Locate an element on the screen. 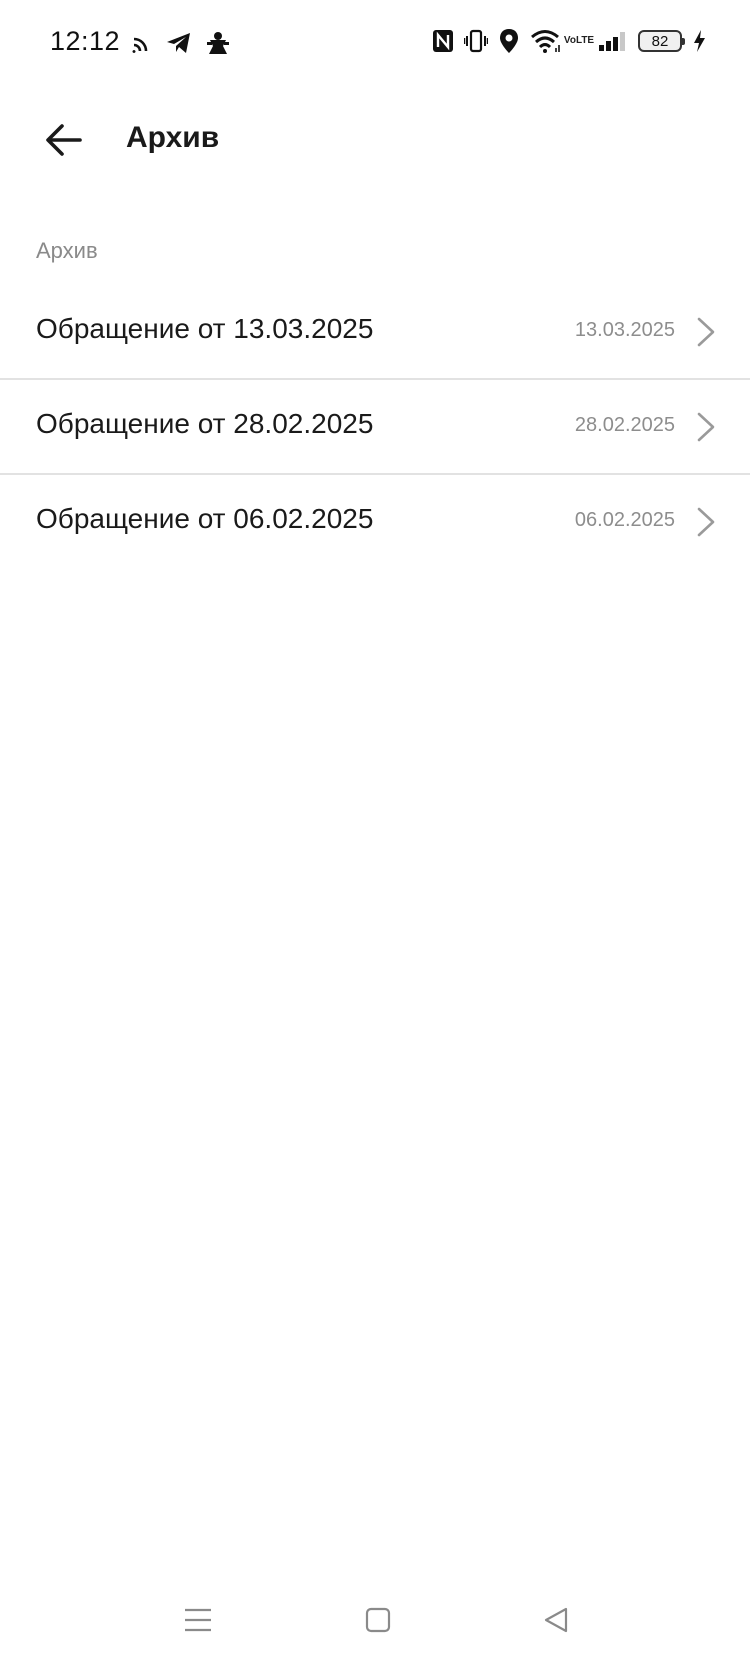 This screenshot has width=750, height=1666. menu-icon is located at coordinates (198, 1620).